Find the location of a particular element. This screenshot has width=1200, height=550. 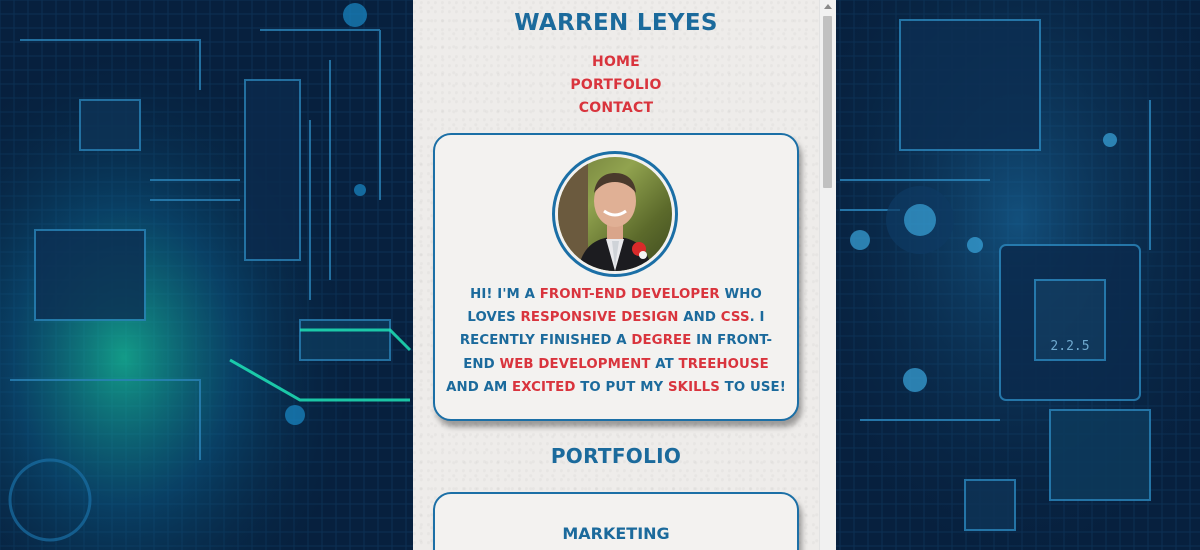

intro-text-segment: AT is located at coordinates (664, 364).